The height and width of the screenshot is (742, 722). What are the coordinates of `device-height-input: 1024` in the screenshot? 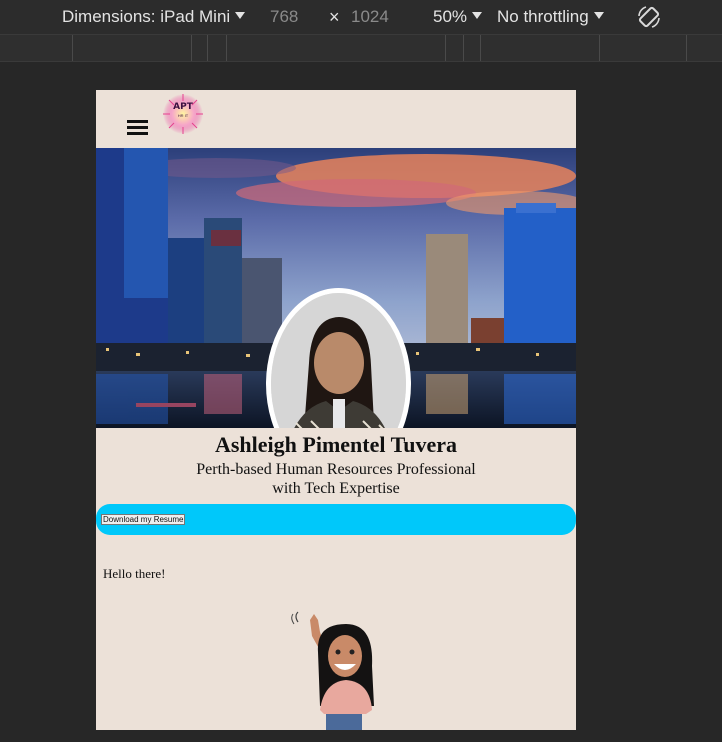 It's located at (370, 17).